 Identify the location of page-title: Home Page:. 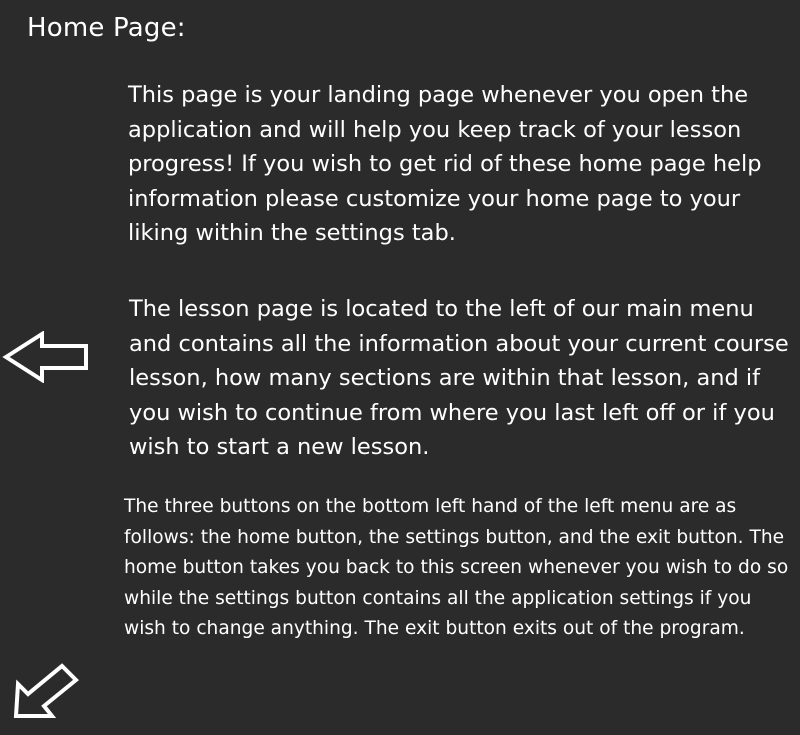
(106, 28).